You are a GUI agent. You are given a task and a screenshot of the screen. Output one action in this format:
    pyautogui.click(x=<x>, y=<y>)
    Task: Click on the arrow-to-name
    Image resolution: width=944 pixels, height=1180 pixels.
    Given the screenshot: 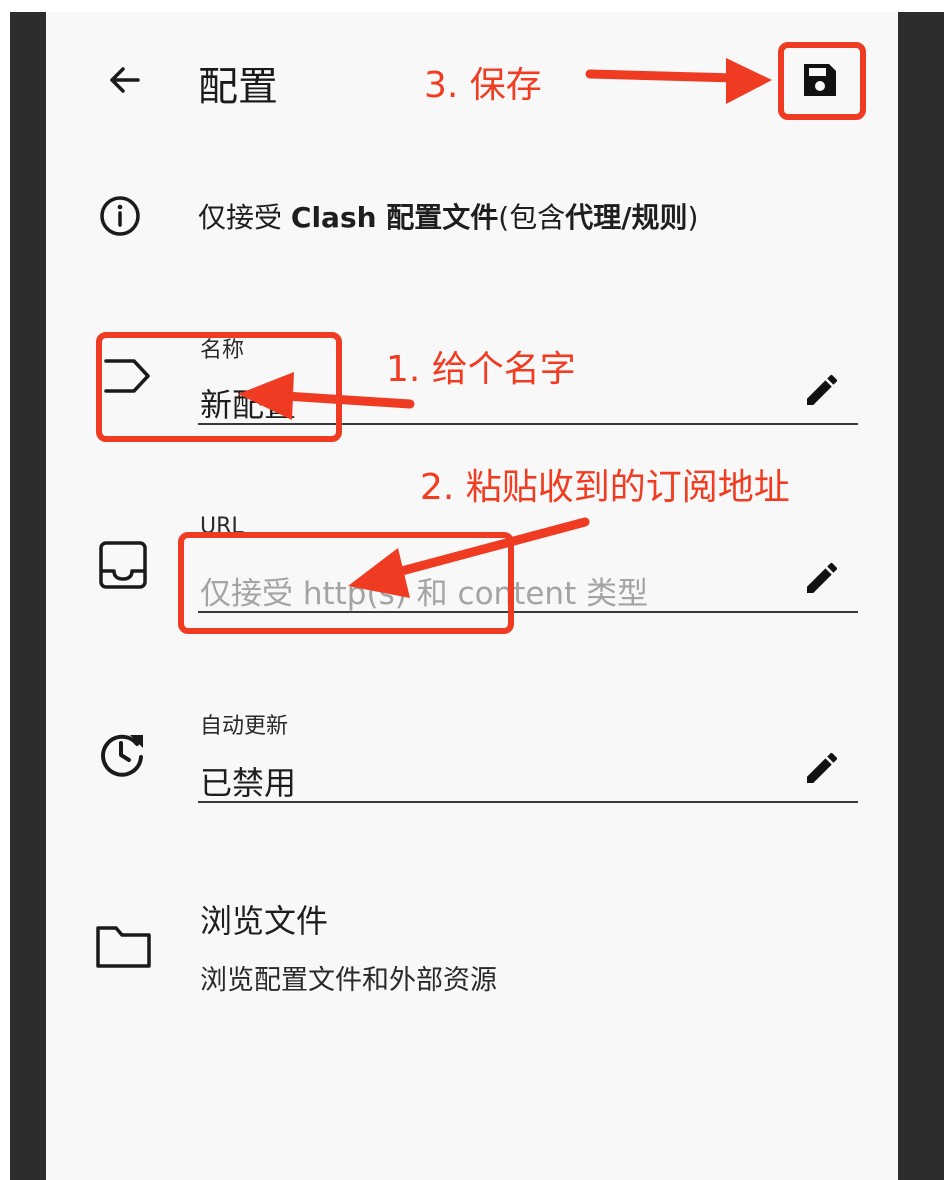 What is the action you would take?
    pyautogui.click(x=347, y=400)
    